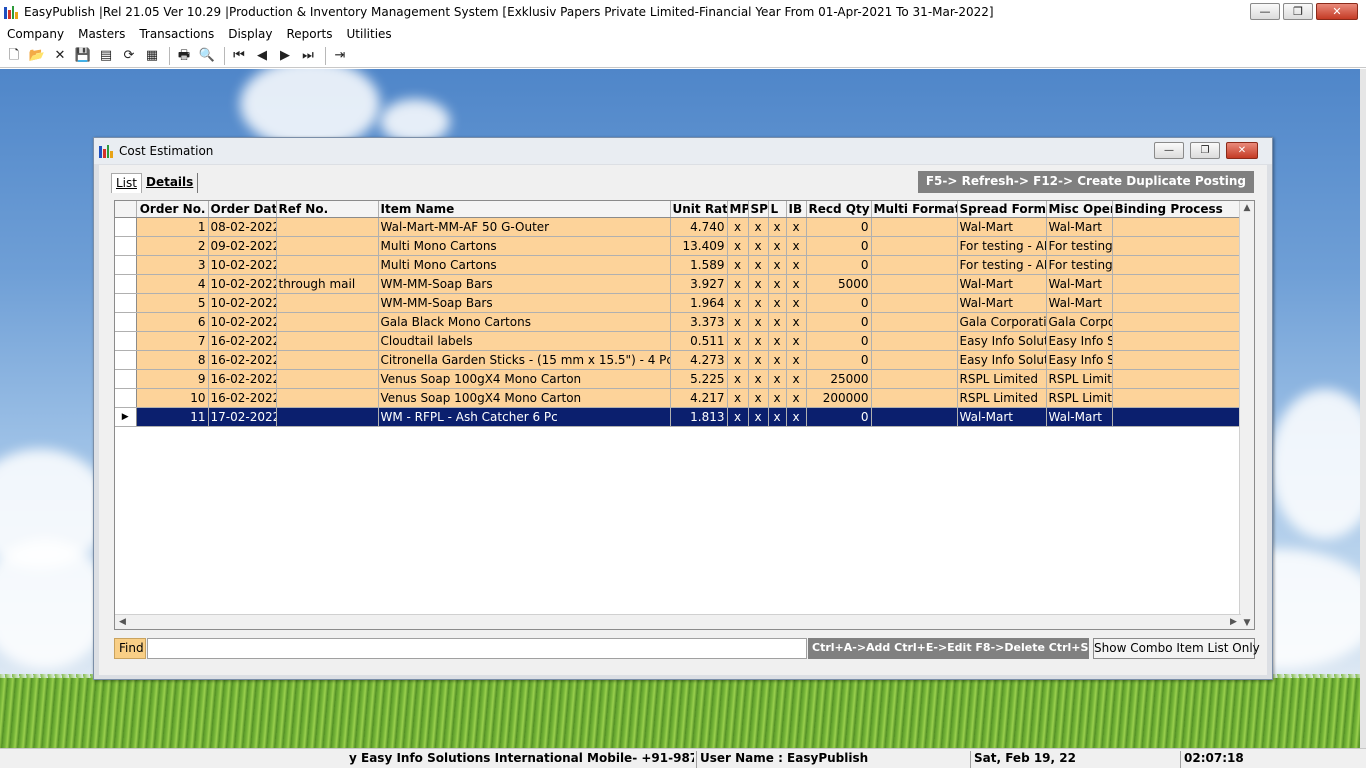  I want to click on column-header: Binding Process, so click(1177, 209).